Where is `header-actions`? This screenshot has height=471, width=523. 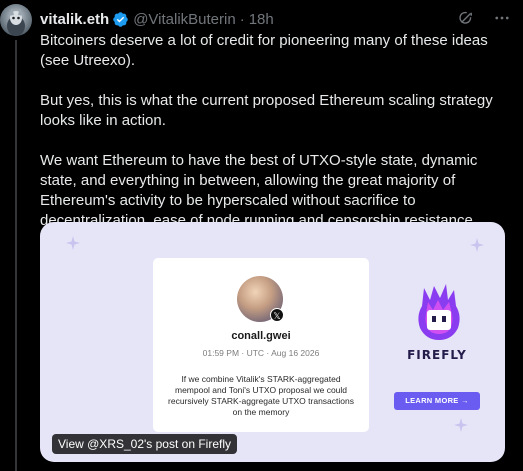 header-actions is located at coordinates (484, 18).